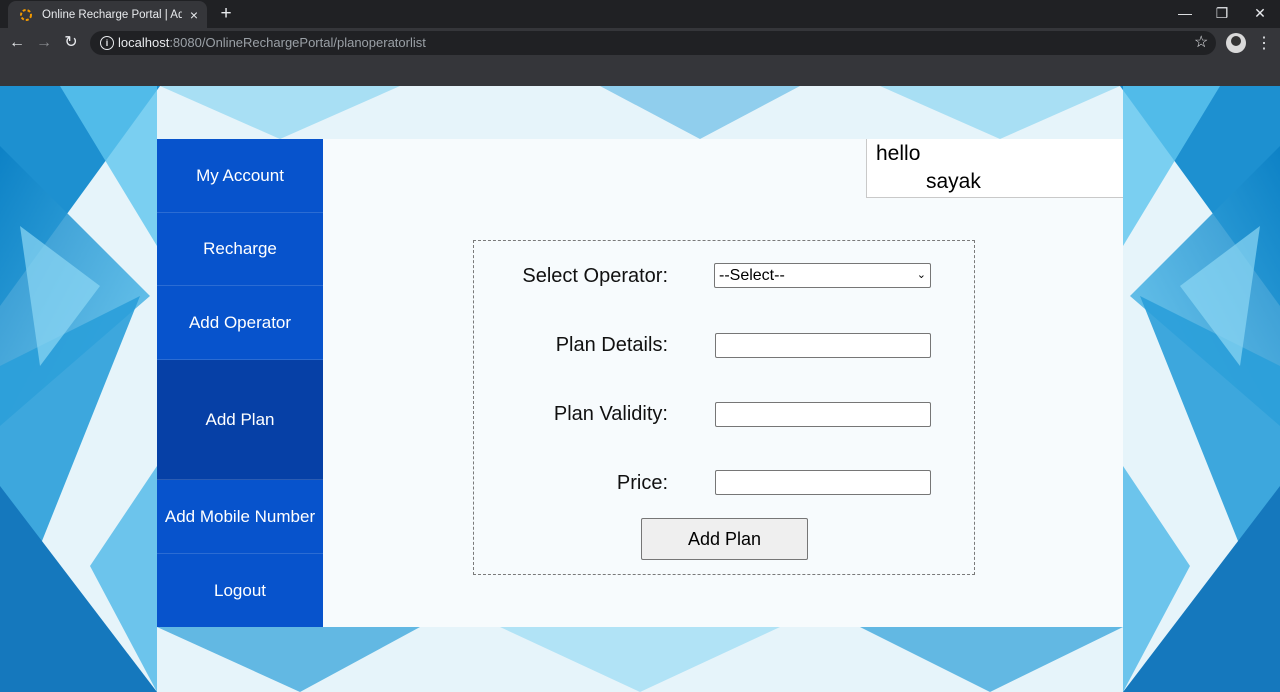  I want to click on plan-details-label: Plan Details:, so click(611, 345).